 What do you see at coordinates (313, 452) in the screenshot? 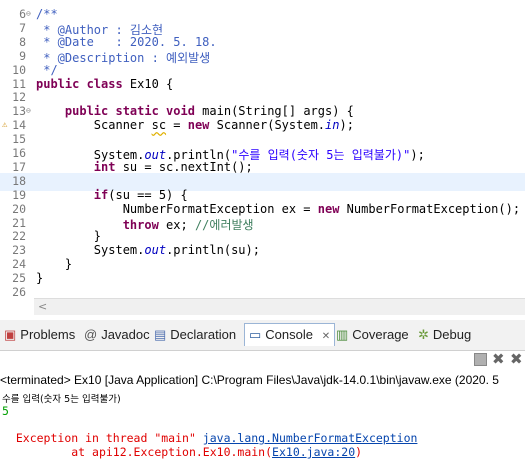
I see `trace-source-link: Ex10.java:20` at bounding box center [313, 452].